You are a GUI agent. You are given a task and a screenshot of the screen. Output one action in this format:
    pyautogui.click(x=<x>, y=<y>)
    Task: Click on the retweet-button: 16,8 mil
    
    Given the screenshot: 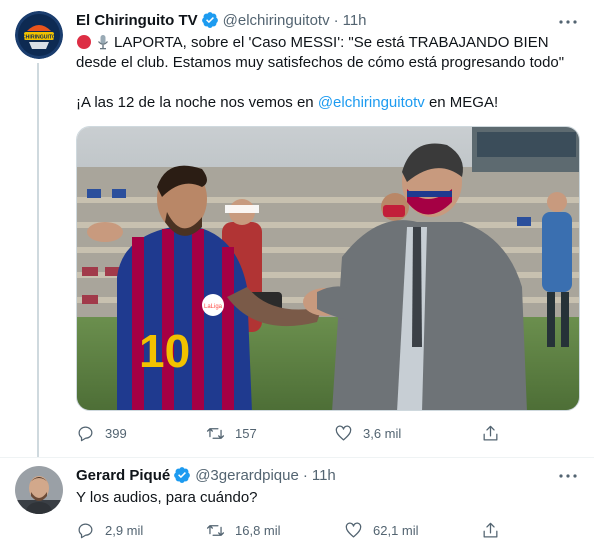 What is the action you would take?
    pyautogui.click(x=243, y=530)
    